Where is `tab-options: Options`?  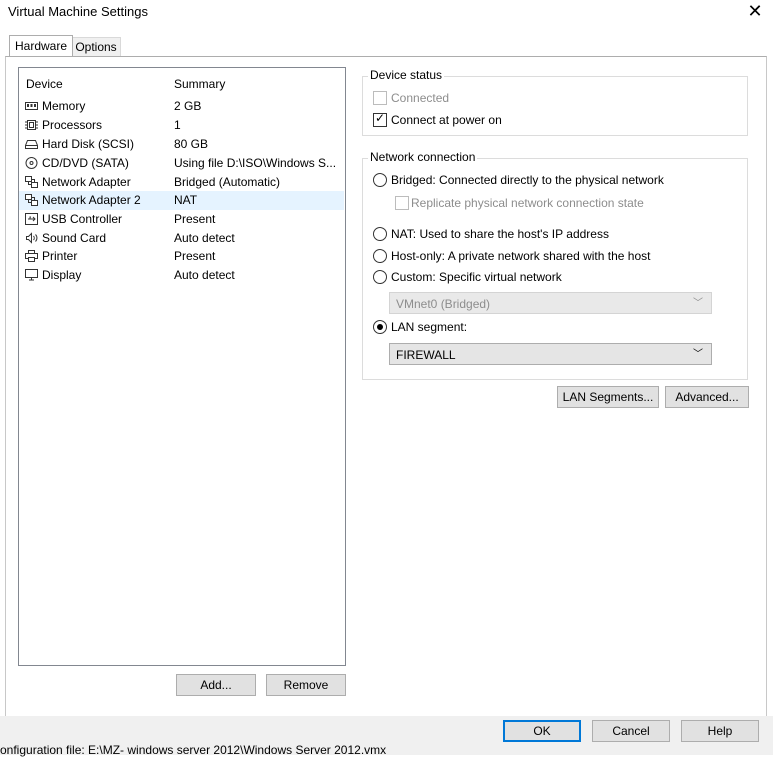
tab-options: Options is located at coordinates (96, 46).